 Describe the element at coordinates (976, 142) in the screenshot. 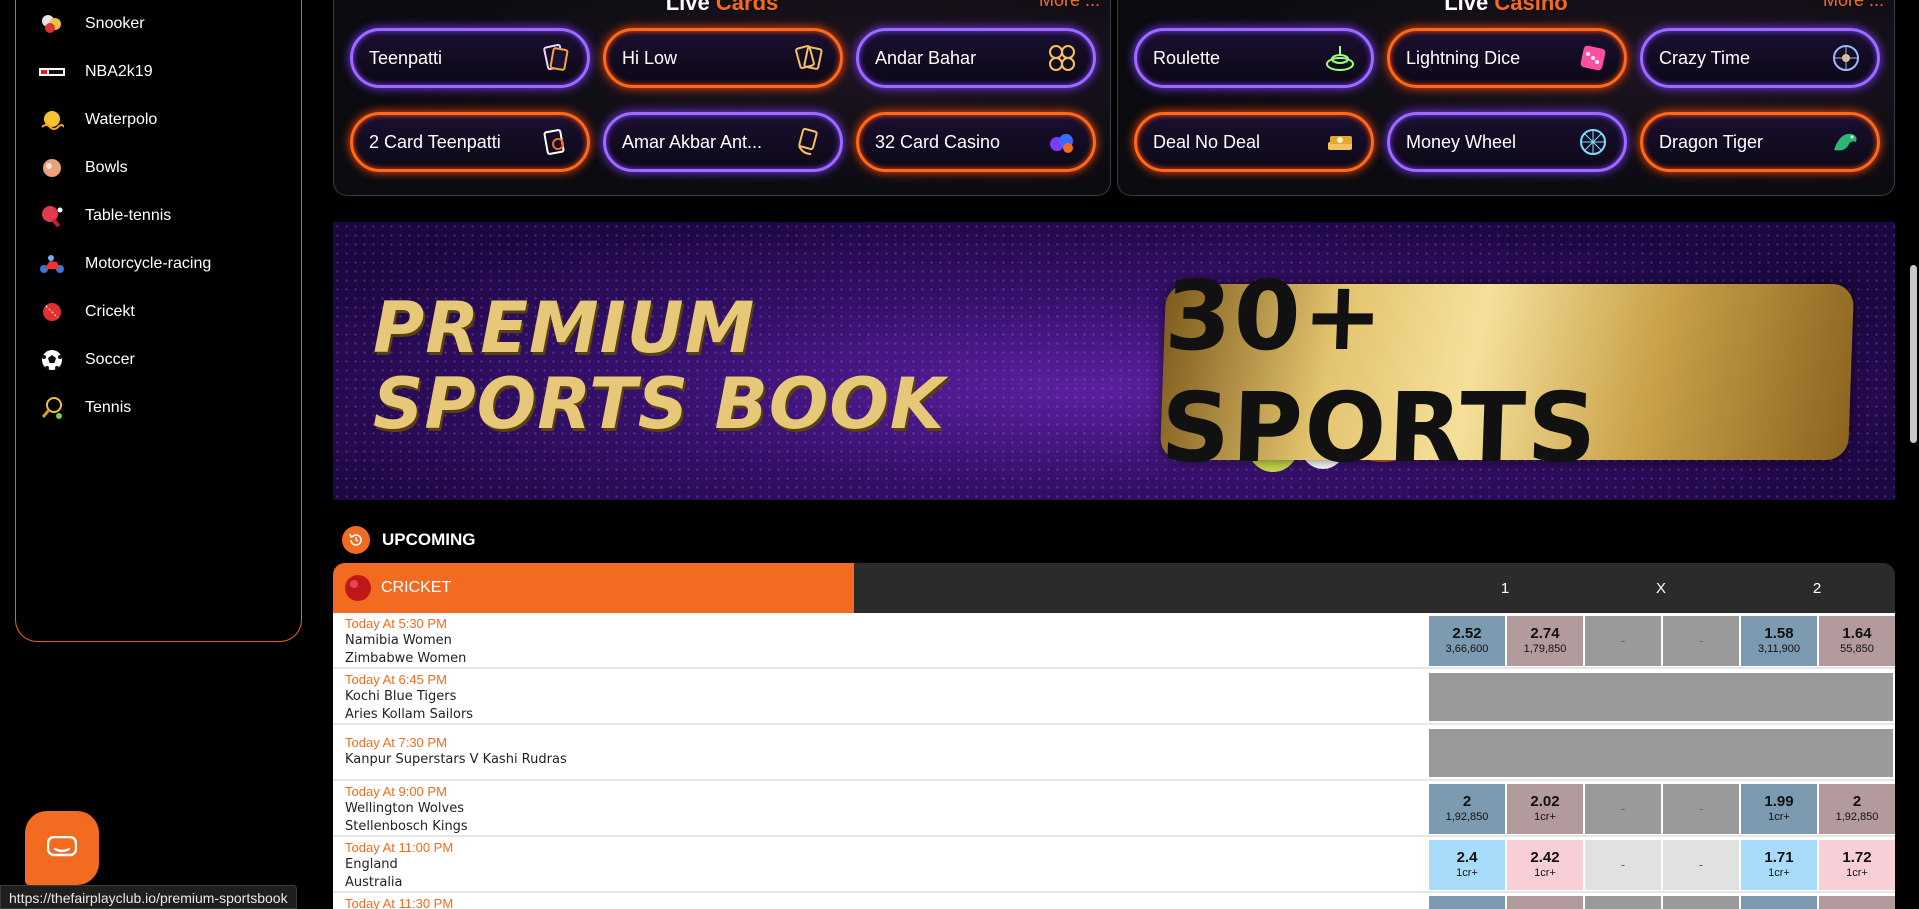

I see `game-32-card-casino: 32 Card Casino` at that location.